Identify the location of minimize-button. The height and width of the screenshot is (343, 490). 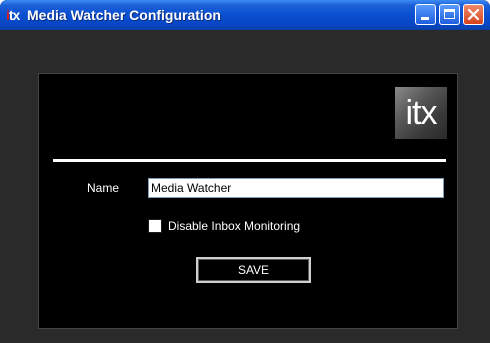
(425, 14).